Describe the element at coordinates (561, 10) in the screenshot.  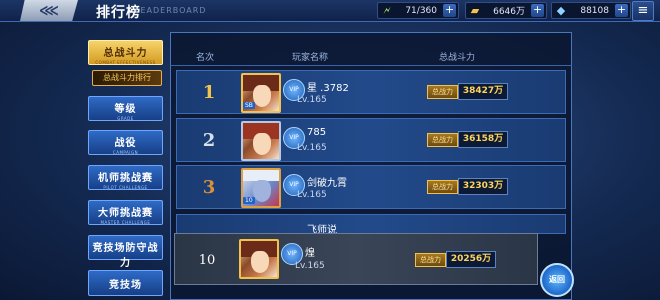
I see `diamond-icon: ◆` at that location.